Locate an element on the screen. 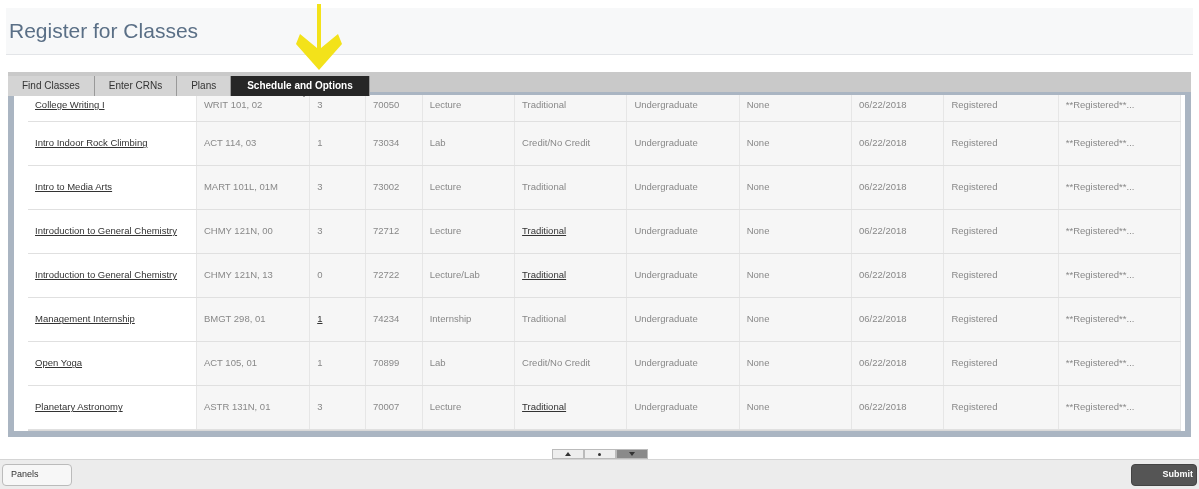 Image resolution: width=1199 pixels, height=489 pixels. table-cell-text: None is located at coordinates (758, 105).